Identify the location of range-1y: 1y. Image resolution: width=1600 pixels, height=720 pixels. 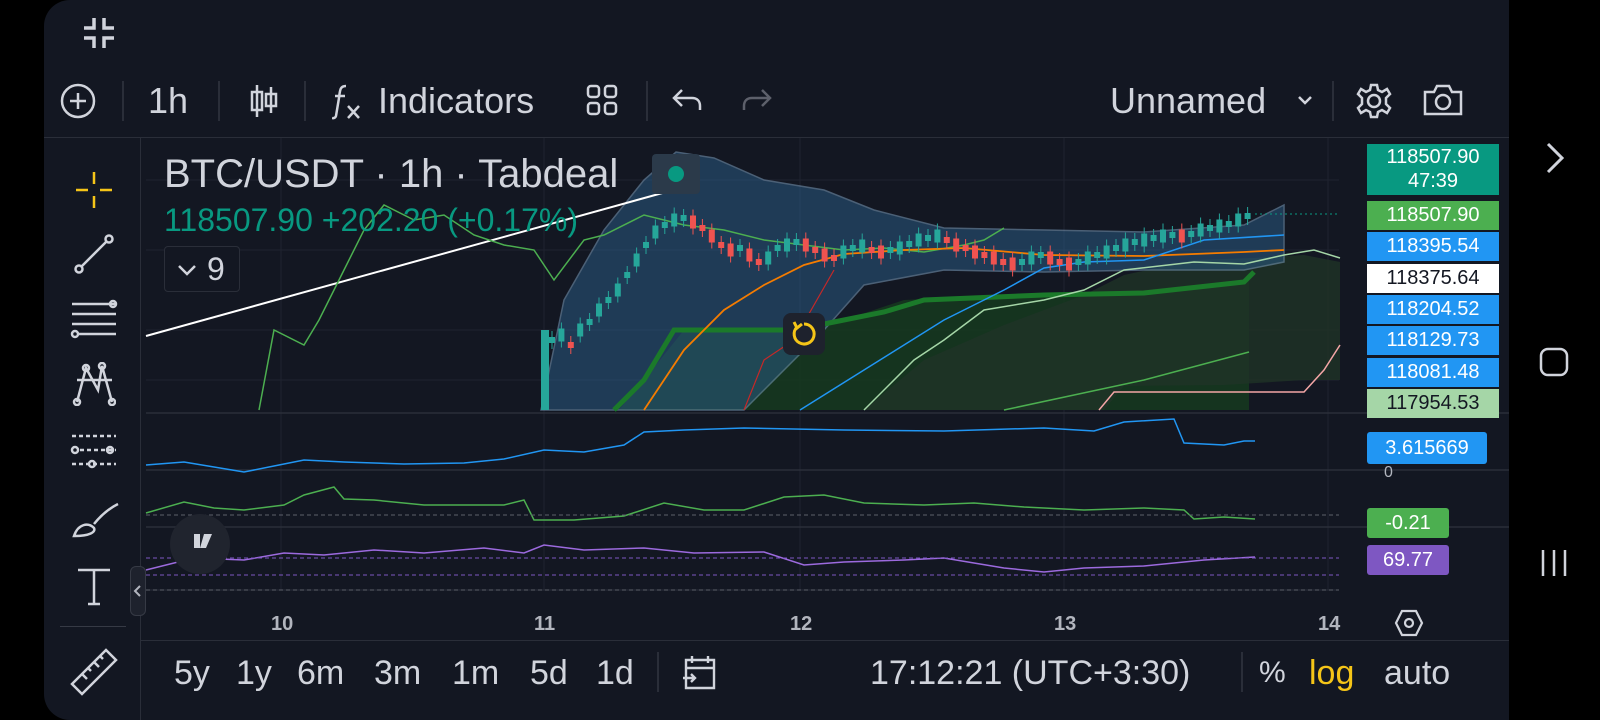
(254, 673).